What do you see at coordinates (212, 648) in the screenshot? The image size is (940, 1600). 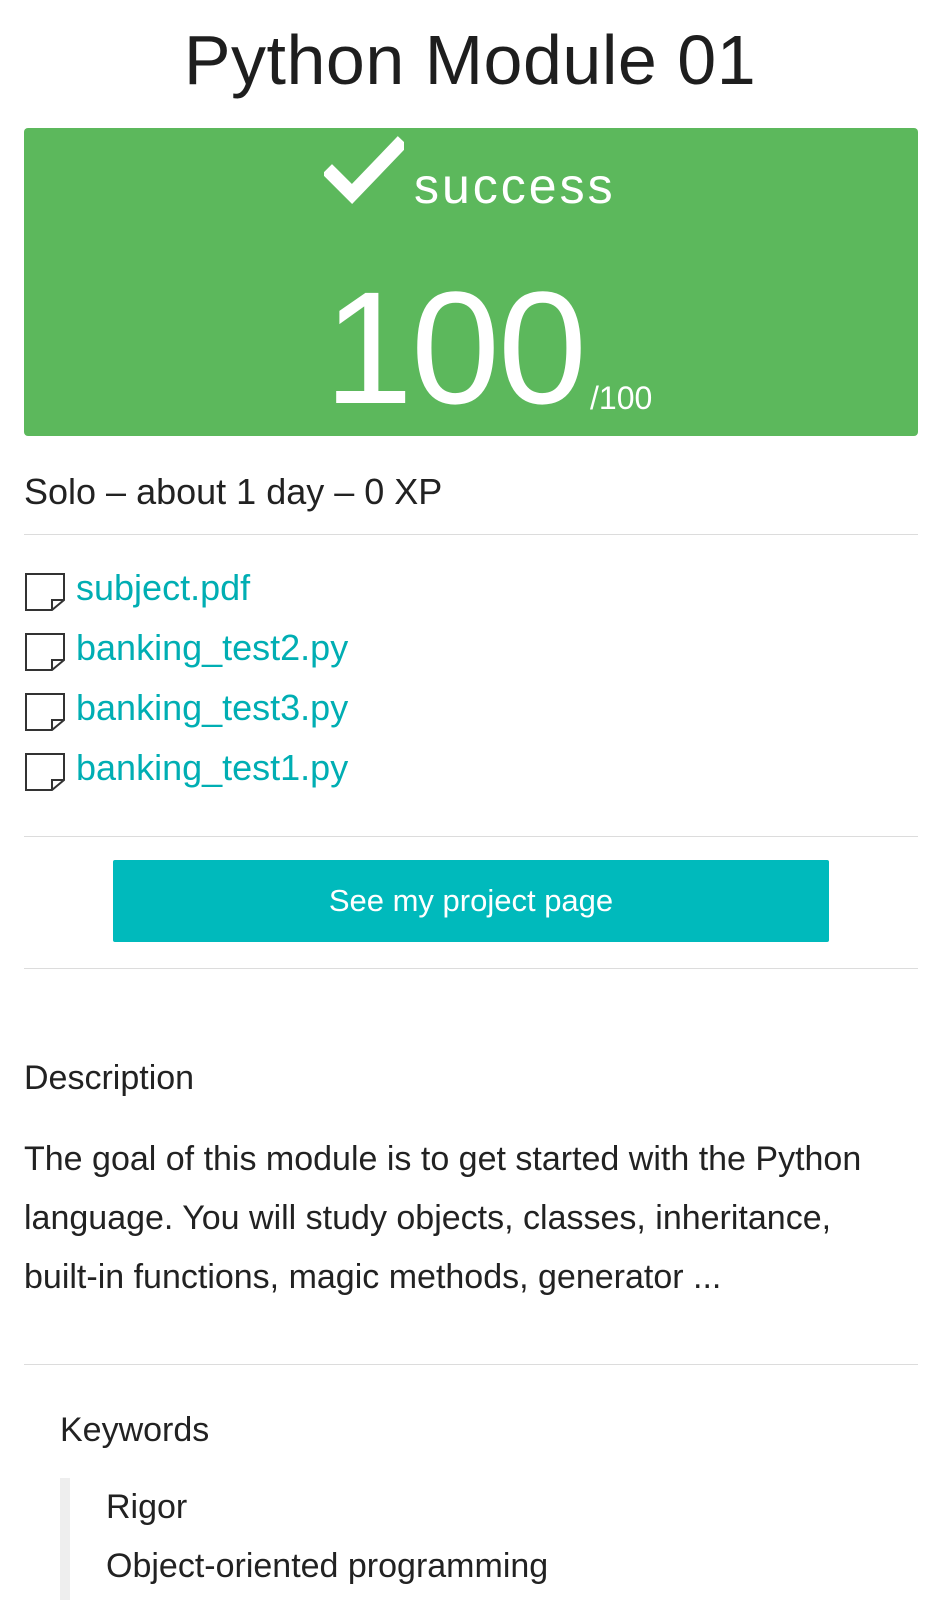 I see `attachment-link-banking-test2: banking_test2.py` at bounding box center [212, 648].